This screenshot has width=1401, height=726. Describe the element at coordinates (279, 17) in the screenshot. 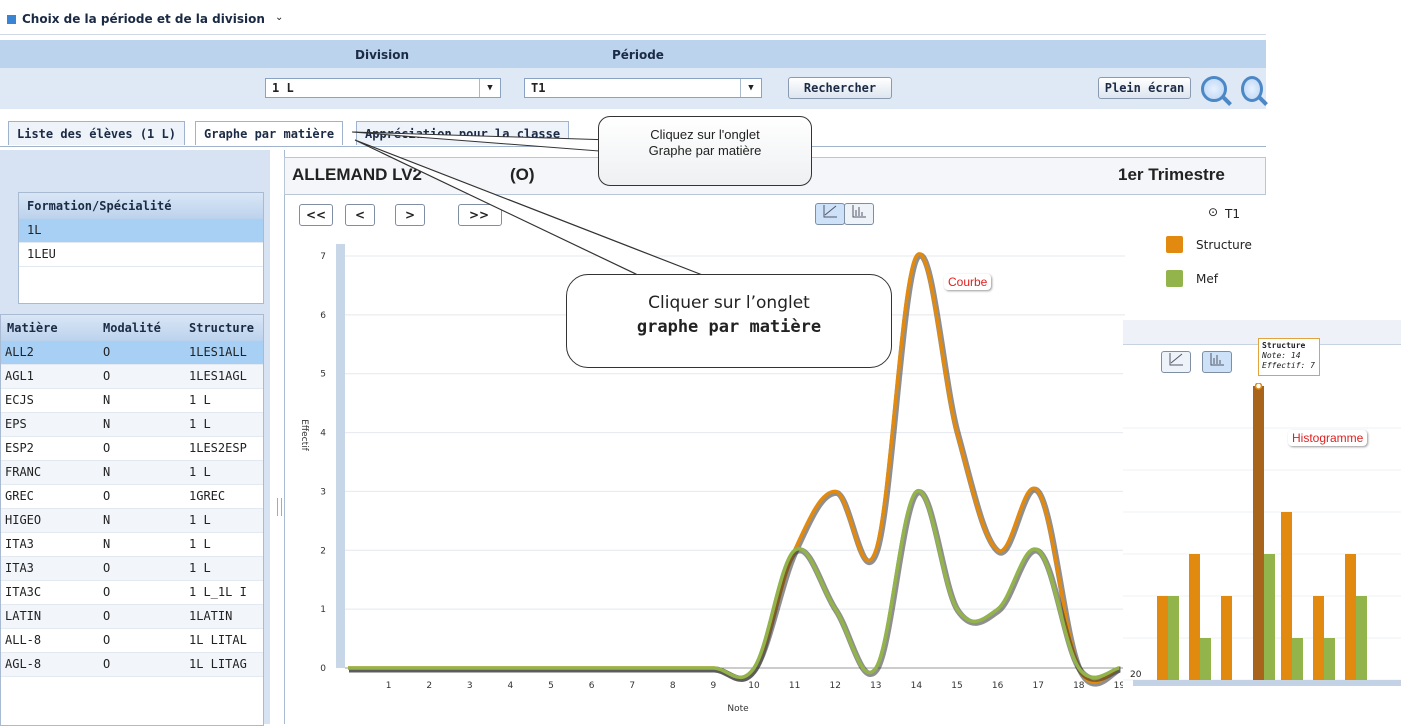

I see `chevron-down-icon: ⌄` at that location.